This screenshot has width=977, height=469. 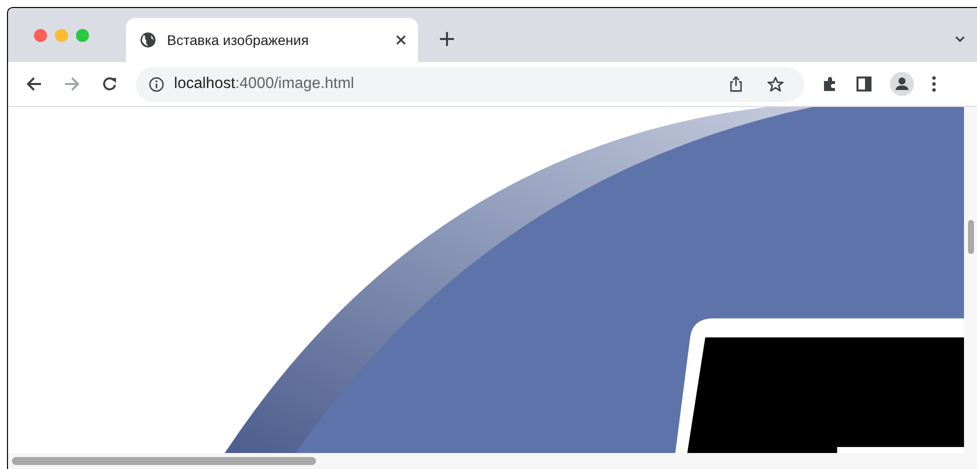 What do you see at coordinates (775, 84) in the screenshot?
I see `star-icon` at bounding box center [775, 84].